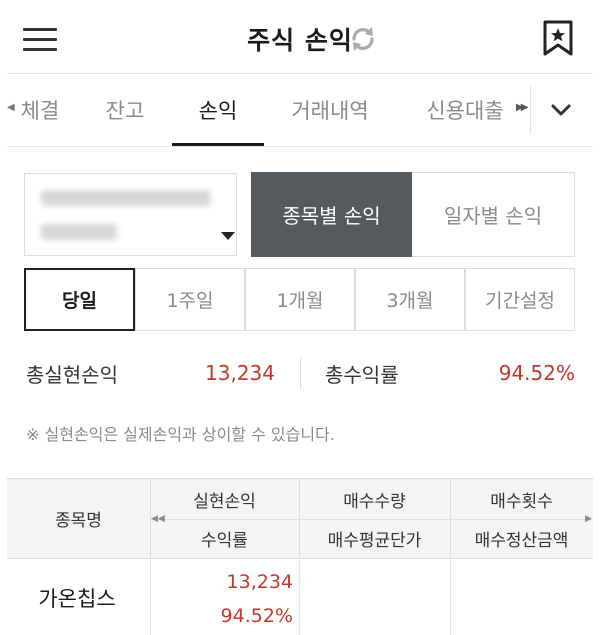 This screenshot has height=635, width=600. I want to click on row-stock-name: 가온칩스, so click(77, 599).